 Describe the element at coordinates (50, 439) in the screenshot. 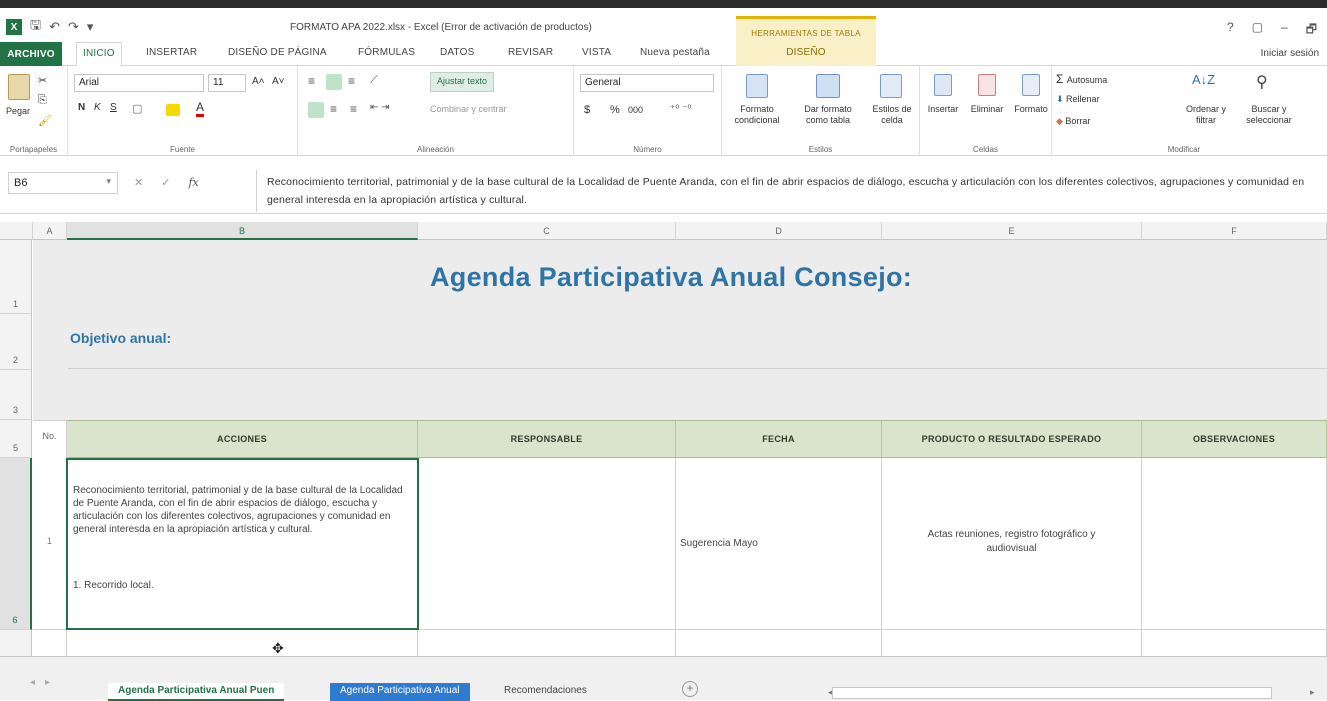

I see `header-no: No.` at that location.